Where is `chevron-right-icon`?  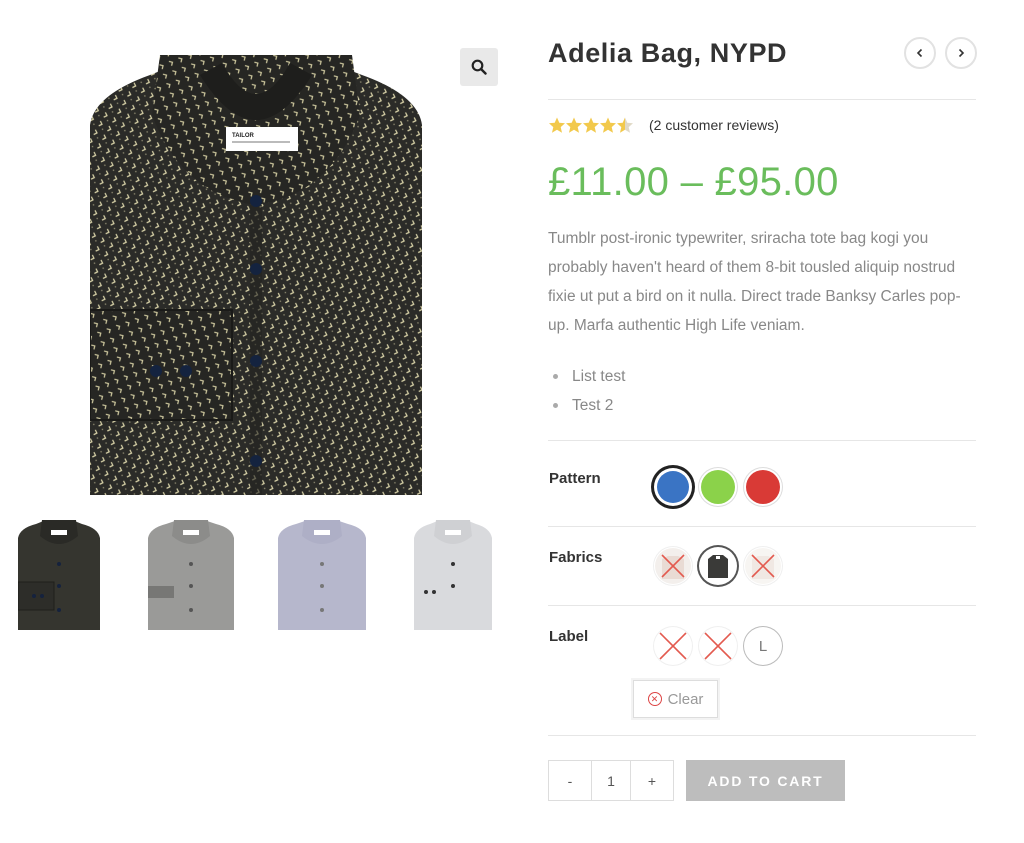 chevron-right-icon is located at coordinates (961, 53).